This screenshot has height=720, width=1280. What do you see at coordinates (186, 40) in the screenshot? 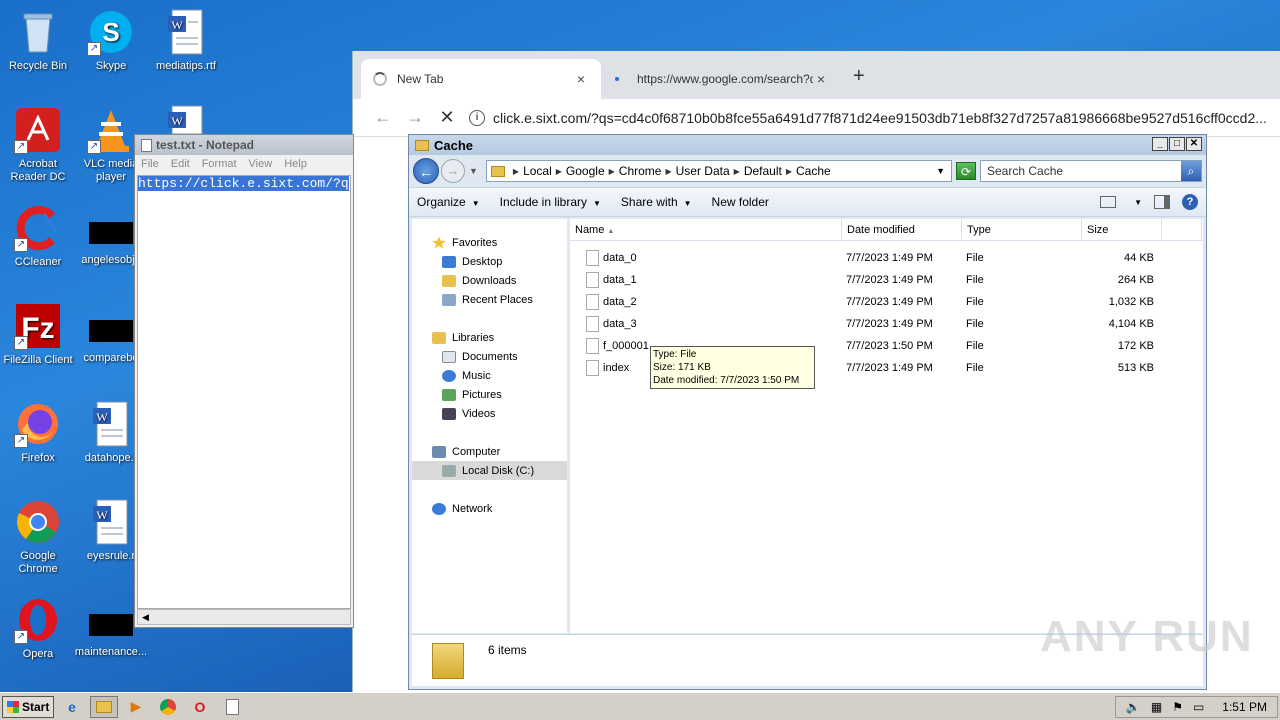
I see `desktop-icon-mediatips: W mediatips.rtf` at bounding box center [186, 40].